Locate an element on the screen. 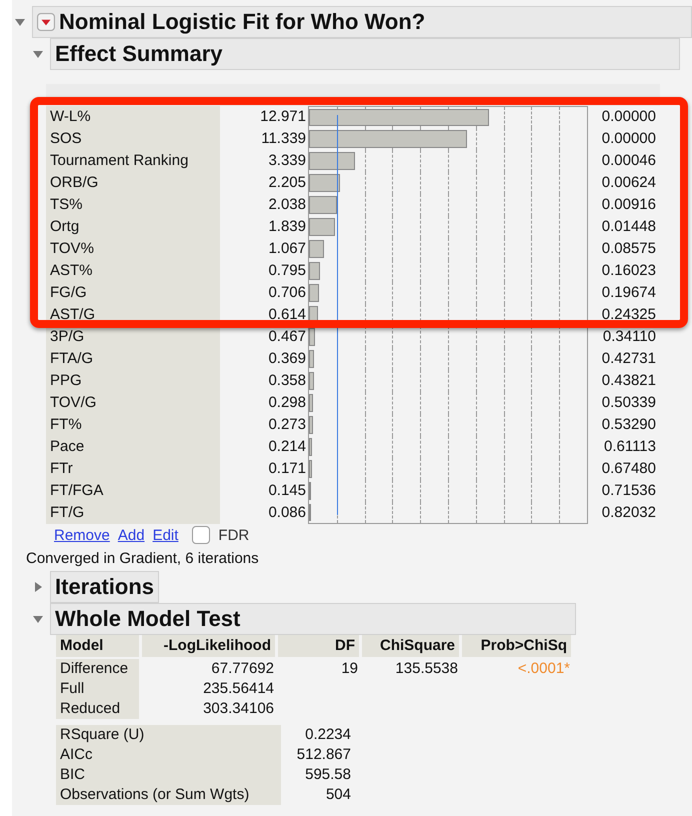 This screenshot has height=816, width=692. table-cell-text: 0.67480 is located at coordinates (628, 469).